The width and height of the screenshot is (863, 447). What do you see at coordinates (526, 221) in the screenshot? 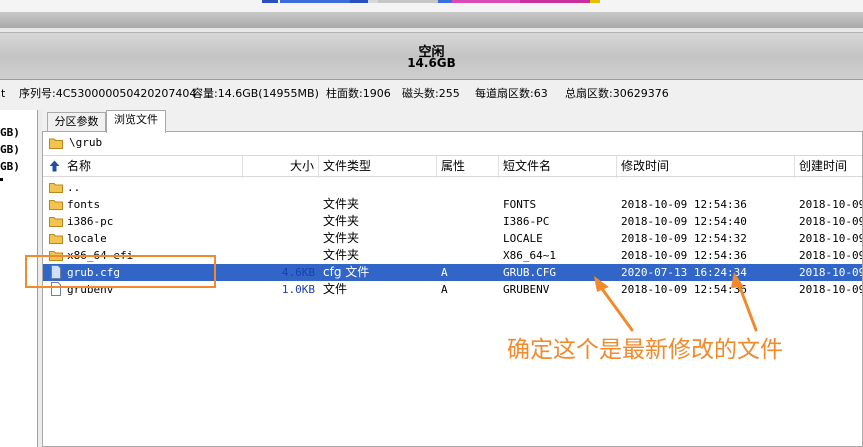
I see `cell-short: I386-PC` at bounding box center [526, 221].